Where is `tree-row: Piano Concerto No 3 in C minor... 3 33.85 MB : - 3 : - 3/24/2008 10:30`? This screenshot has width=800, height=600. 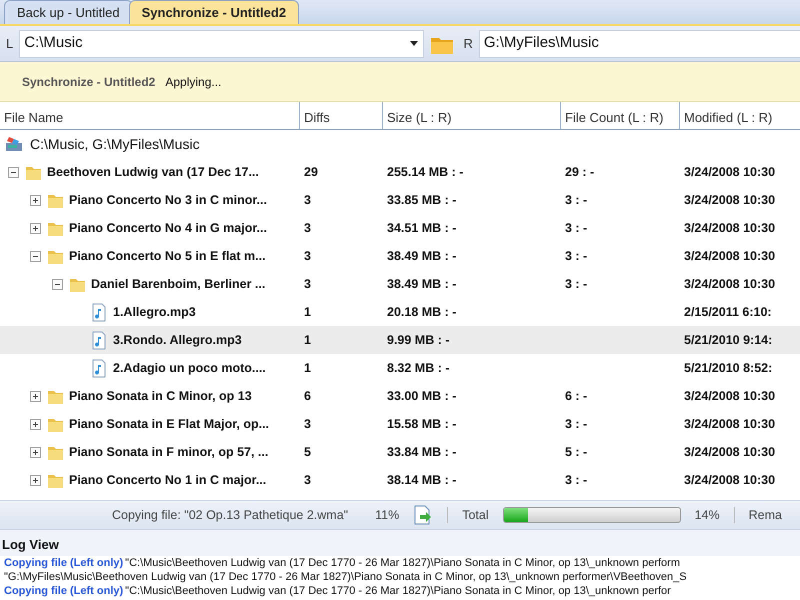 tree-row: Piano Concerto No 3 in C minor... 3 33.85 MB : - 3 : - 3/24/2008 10:30 is located at coordinates (400, 200).